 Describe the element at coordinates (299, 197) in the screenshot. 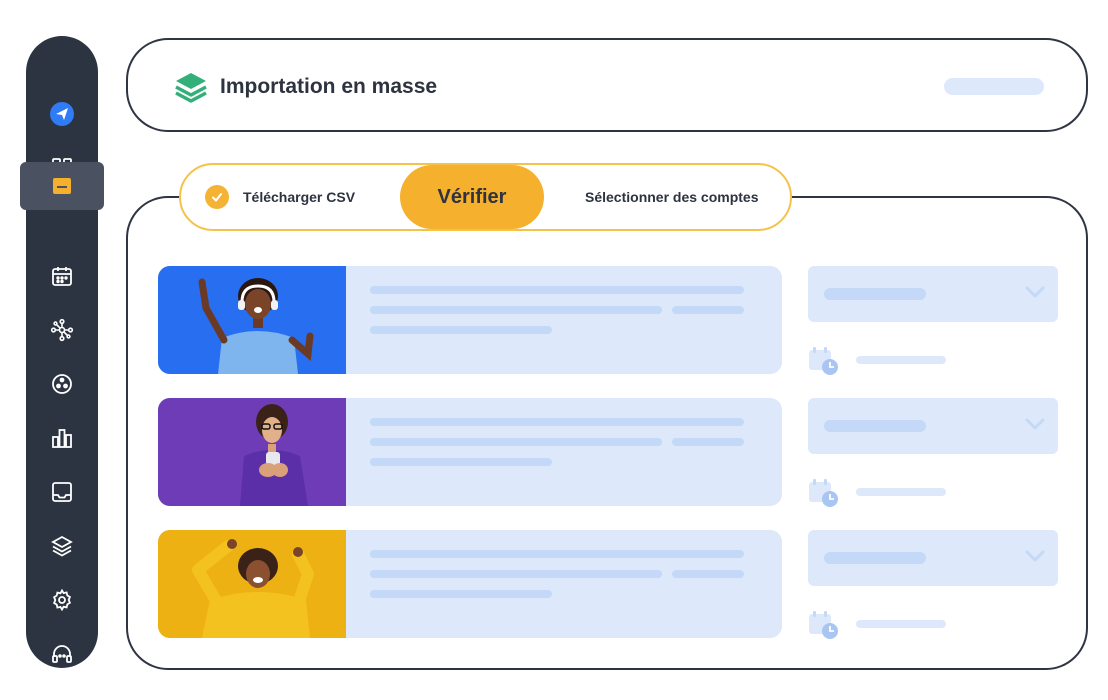

I see `step-upload-csv: Télécharger CSV` at that location.